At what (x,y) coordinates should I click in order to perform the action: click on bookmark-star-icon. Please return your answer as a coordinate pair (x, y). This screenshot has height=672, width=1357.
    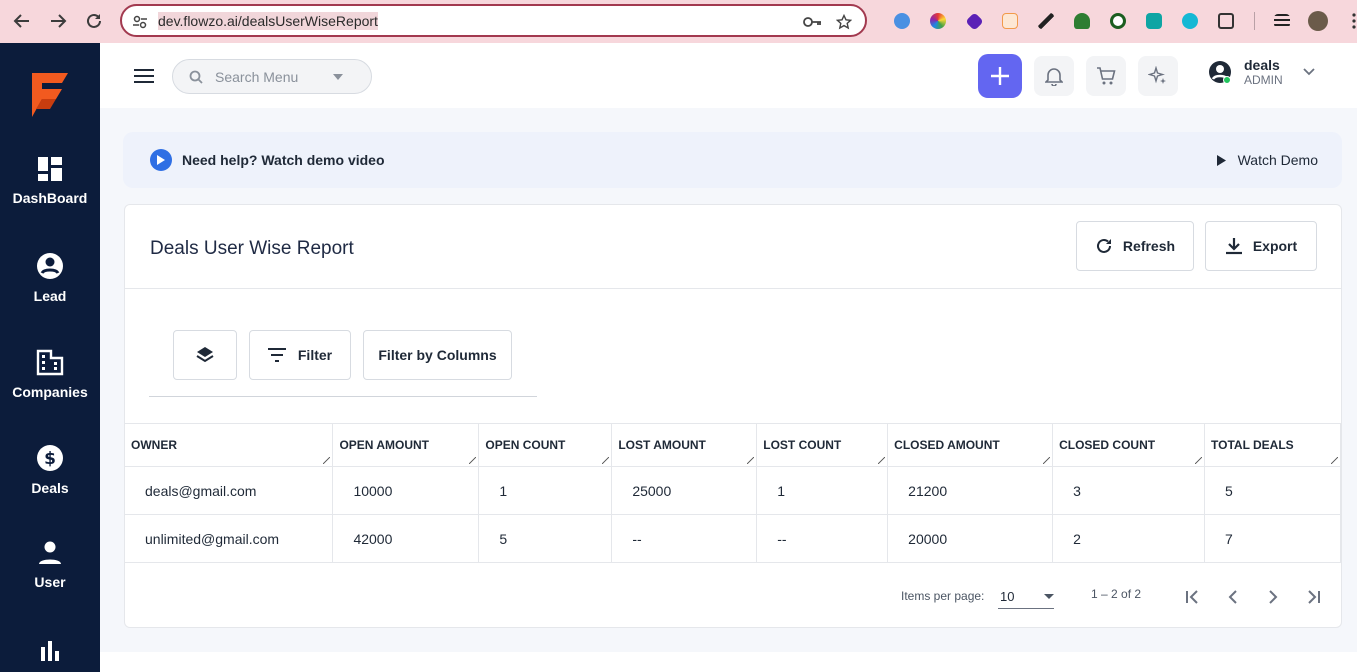
    Looking at the image, I should click on (844, 24).